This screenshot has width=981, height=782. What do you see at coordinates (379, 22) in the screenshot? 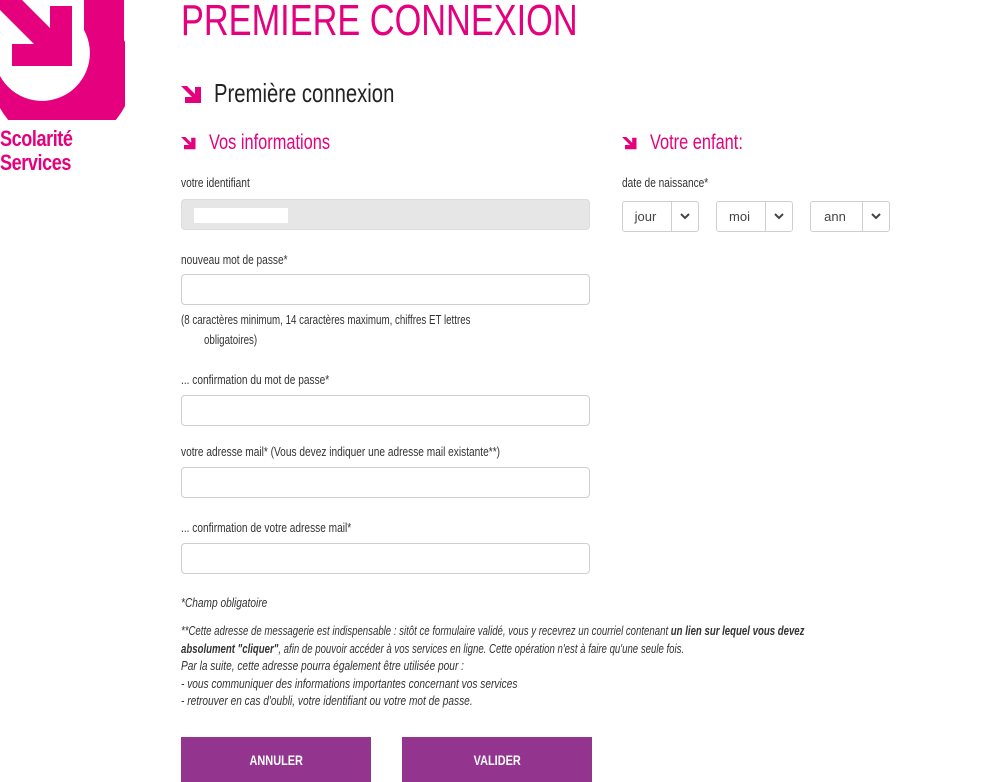
I see `page-title: PREMIERE CONNEXION` at bounding box center [379, 22].